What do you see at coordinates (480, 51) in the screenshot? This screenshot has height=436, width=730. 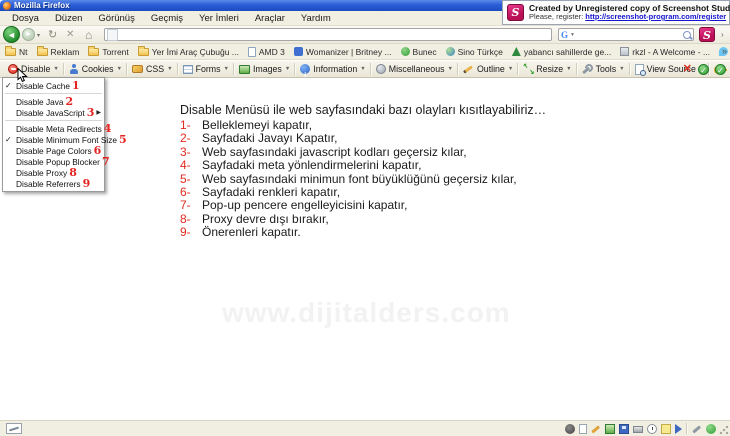 I see `bookmark-label: Sino Türkçe` at bounding box center [480, 51].